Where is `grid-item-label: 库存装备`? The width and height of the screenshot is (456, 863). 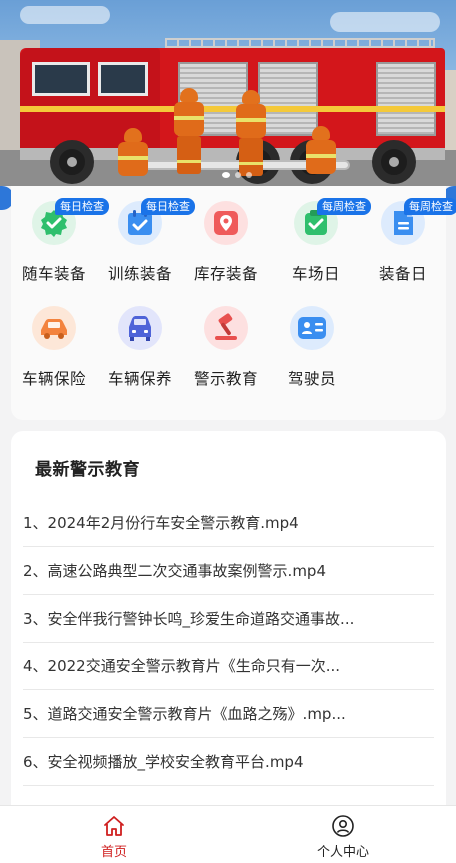 grid-item-label: 库存装备 is located at coordinates (225, 274).